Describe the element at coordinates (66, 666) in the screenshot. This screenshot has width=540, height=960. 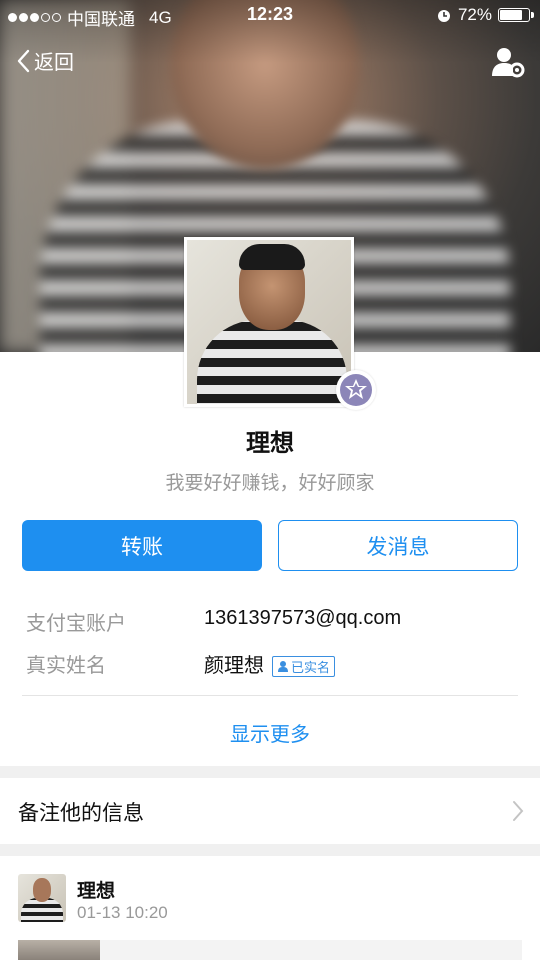
I see `realname-label: 真实姓名` at that location.